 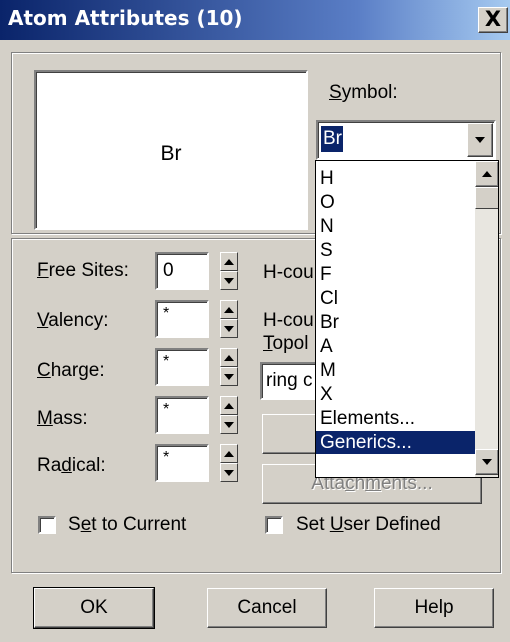 What do you see at coordinates (486, 198) in the screenshot?
I see `scroll-thumb` at bounding box center [486, 198].